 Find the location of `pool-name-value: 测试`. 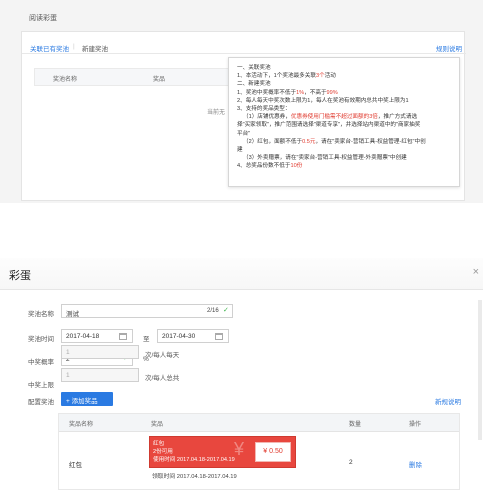

pool-name-value: 测试 is located at coordinates (72, 314).